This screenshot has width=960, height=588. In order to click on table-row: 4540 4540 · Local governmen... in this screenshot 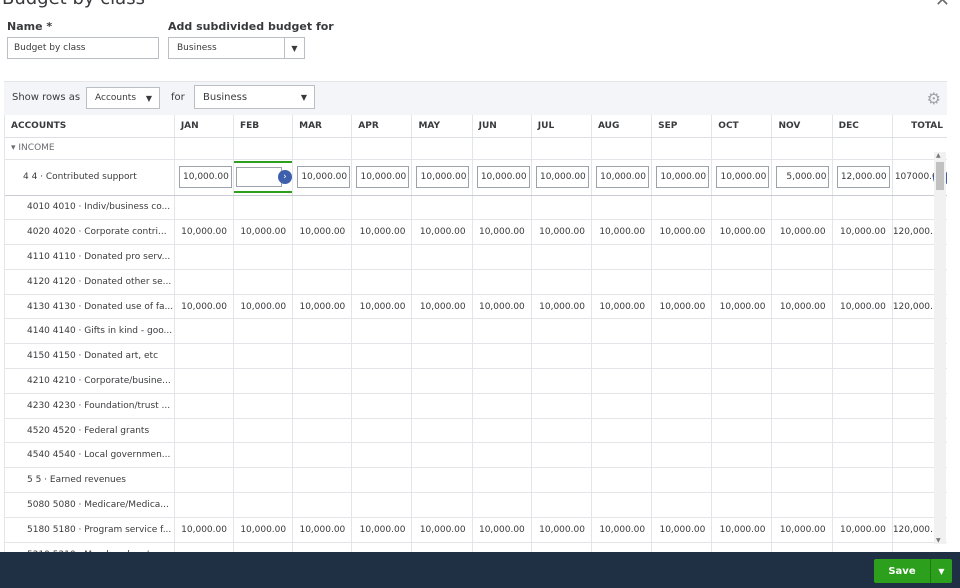, I will do `click(476, 455)`.